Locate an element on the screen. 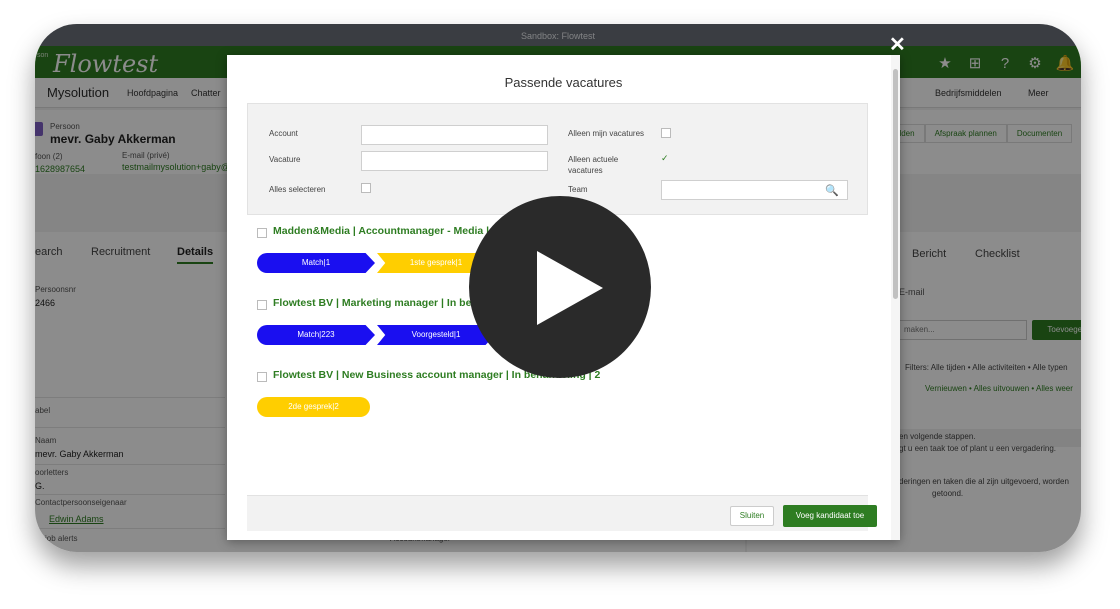  stage-proposed: Voorgesteld|1 is located at coordinates (436, 335).